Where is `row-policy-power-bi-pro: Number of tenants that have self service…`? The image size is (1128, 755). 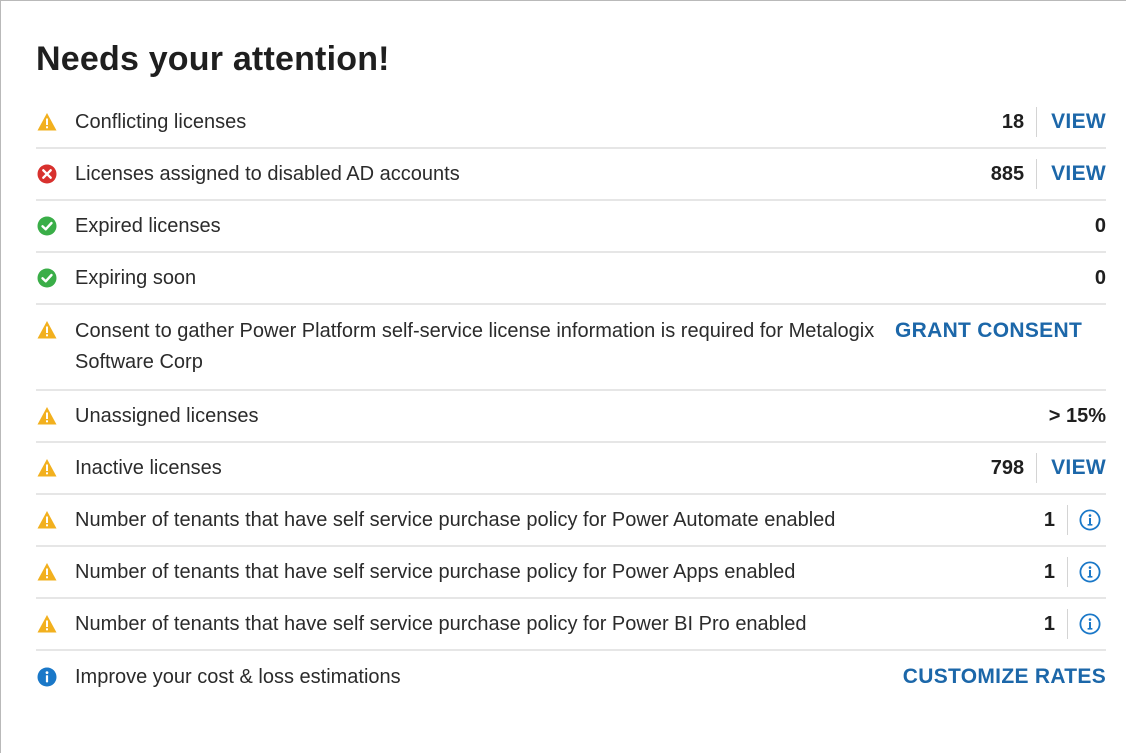 row-policy-power-bi-pro: Number of tenants that have self service… is located at coordinates (571, 625).